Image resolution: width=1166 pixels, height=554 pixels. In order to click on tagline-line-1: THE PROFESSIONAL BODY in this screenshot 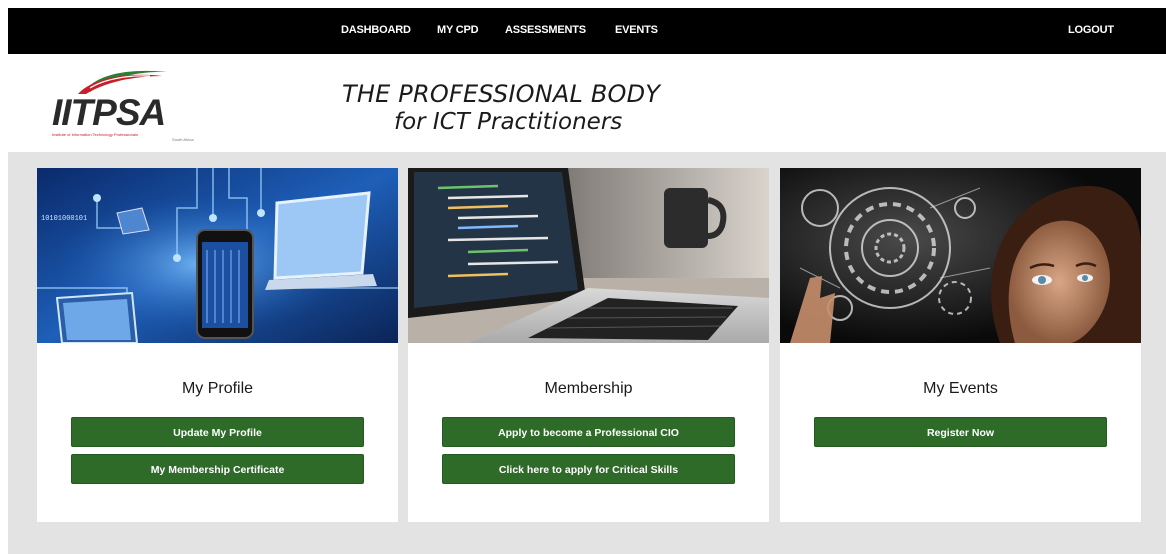, I will do `click(501, 94)`.